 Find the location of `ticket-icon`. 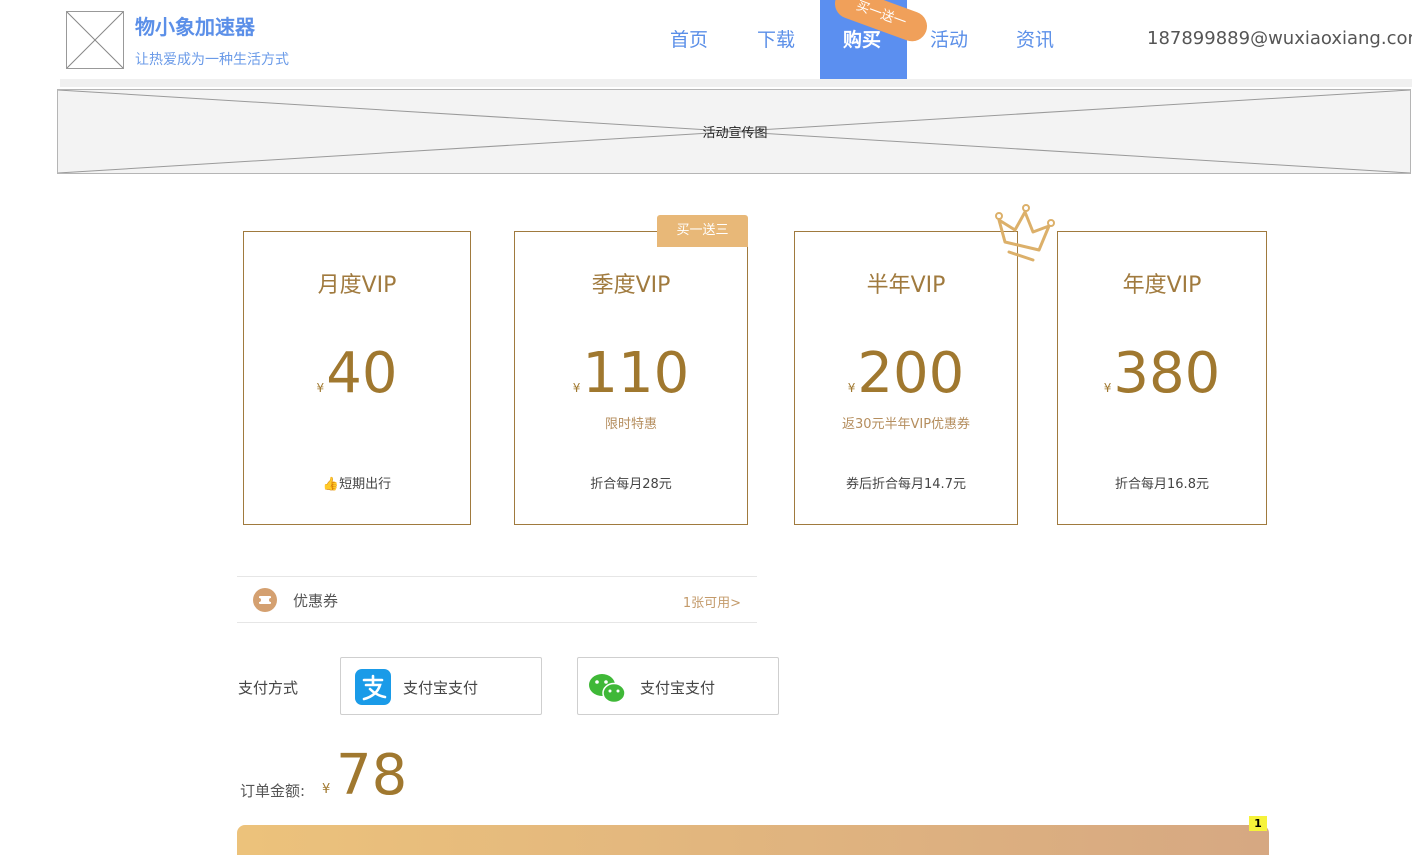

ticket-icon is located at coordinates (265, 600).